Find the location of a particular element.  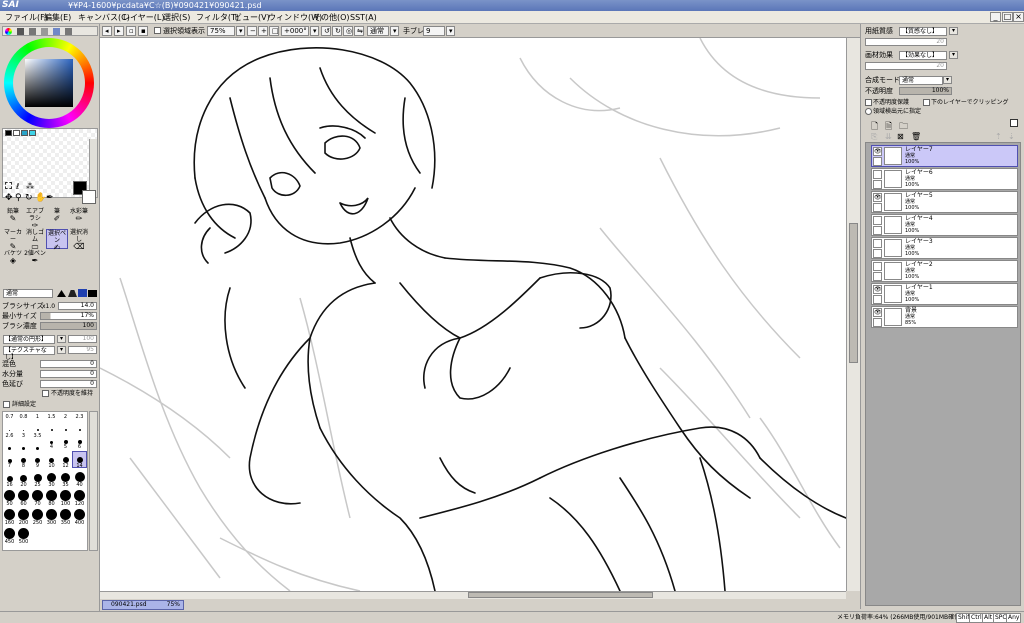

keep-opacity-checkbox is located at coordinates (45, 393).